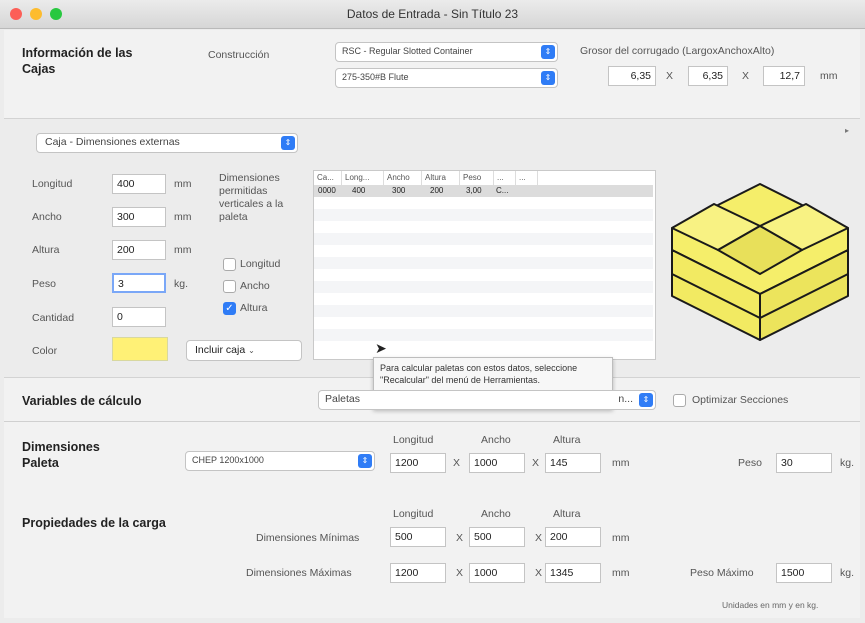 The image size is (865, 623). Describe the element at coordinates (497, 537) in the screenshot. I see `min-width-input: 500` at that location.